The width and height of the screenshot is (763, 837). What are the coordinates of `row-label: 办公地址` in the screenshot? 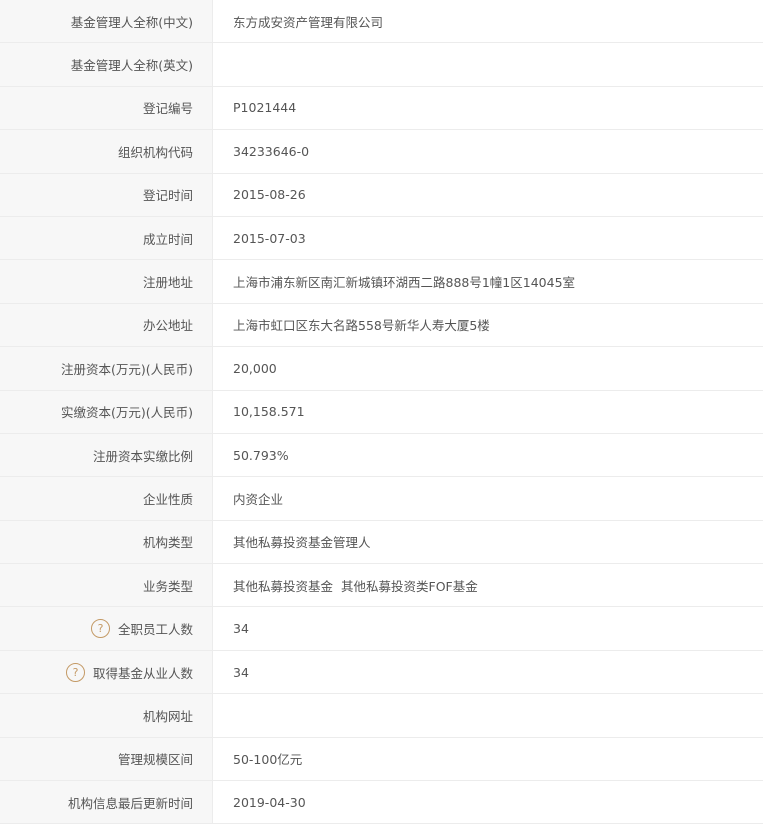 It's located at (167, 326).